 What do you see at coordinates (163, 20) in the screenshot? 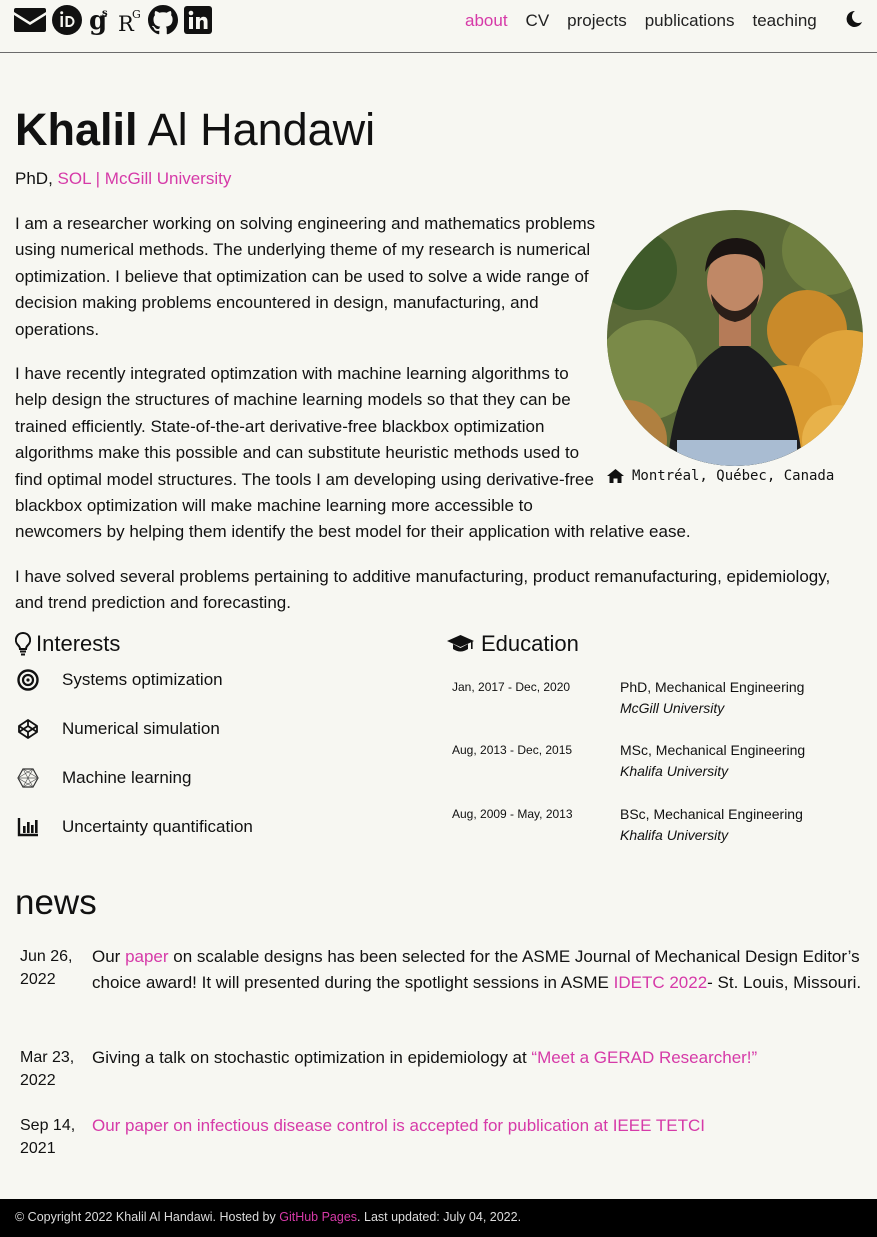
I see `github-icon` at bounding box center [163, 20].